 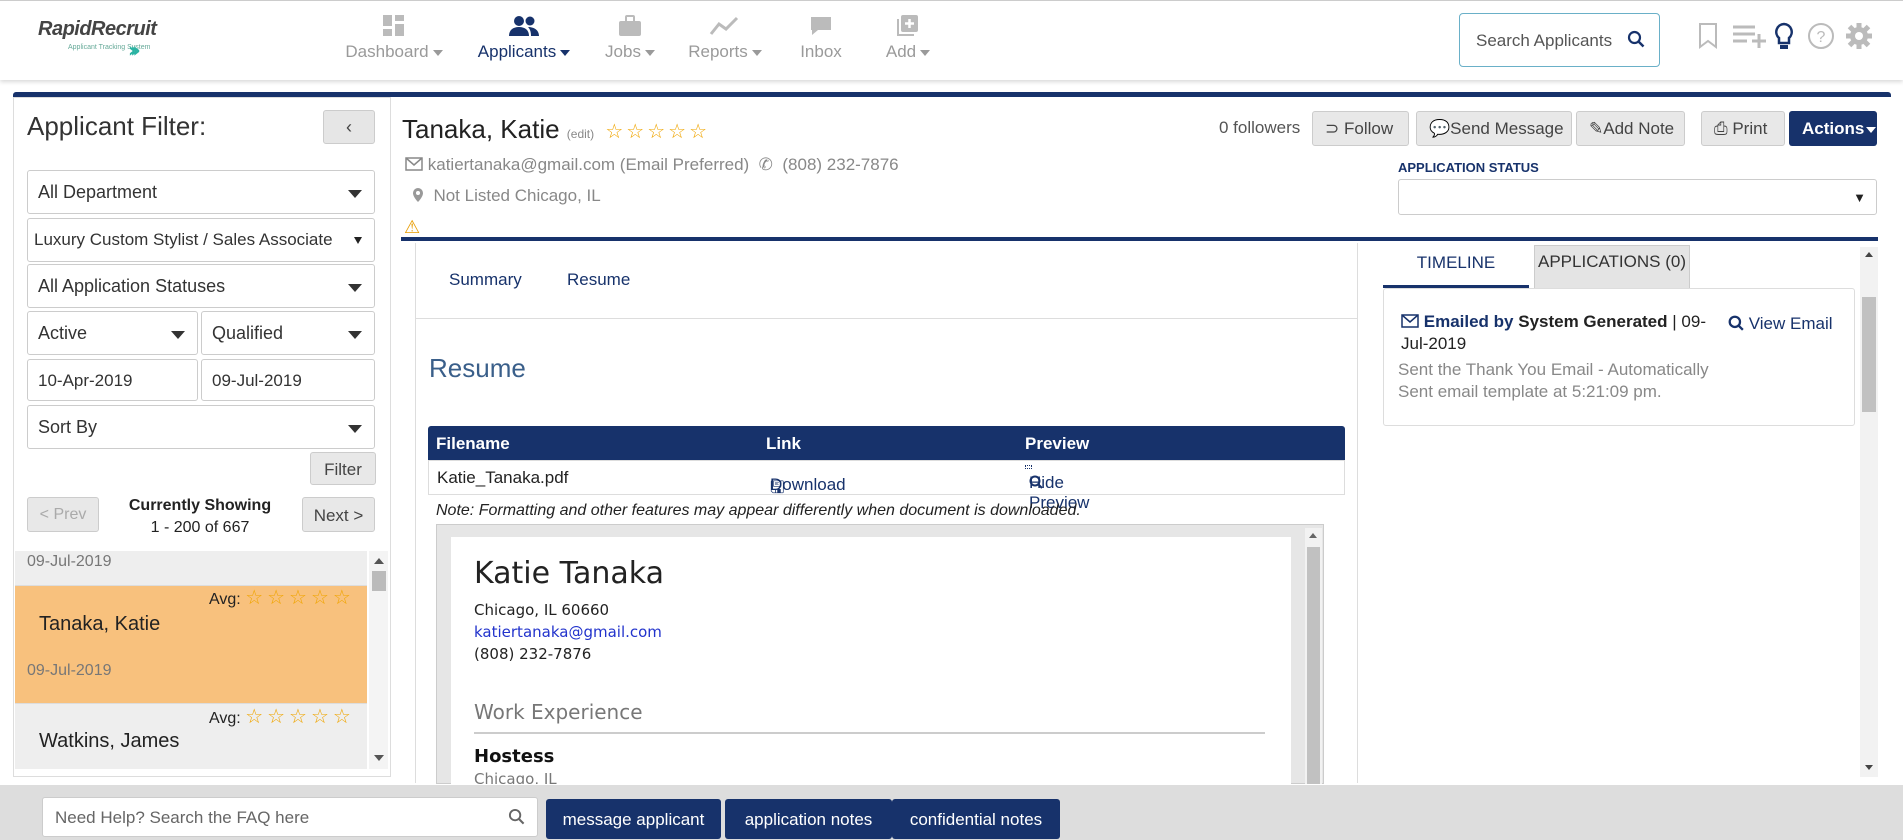 What do you see at coordinates (134, 50) in the screenshot?
I see `logo-chevrons-icon: ›››` at bounding box center [134, 50].